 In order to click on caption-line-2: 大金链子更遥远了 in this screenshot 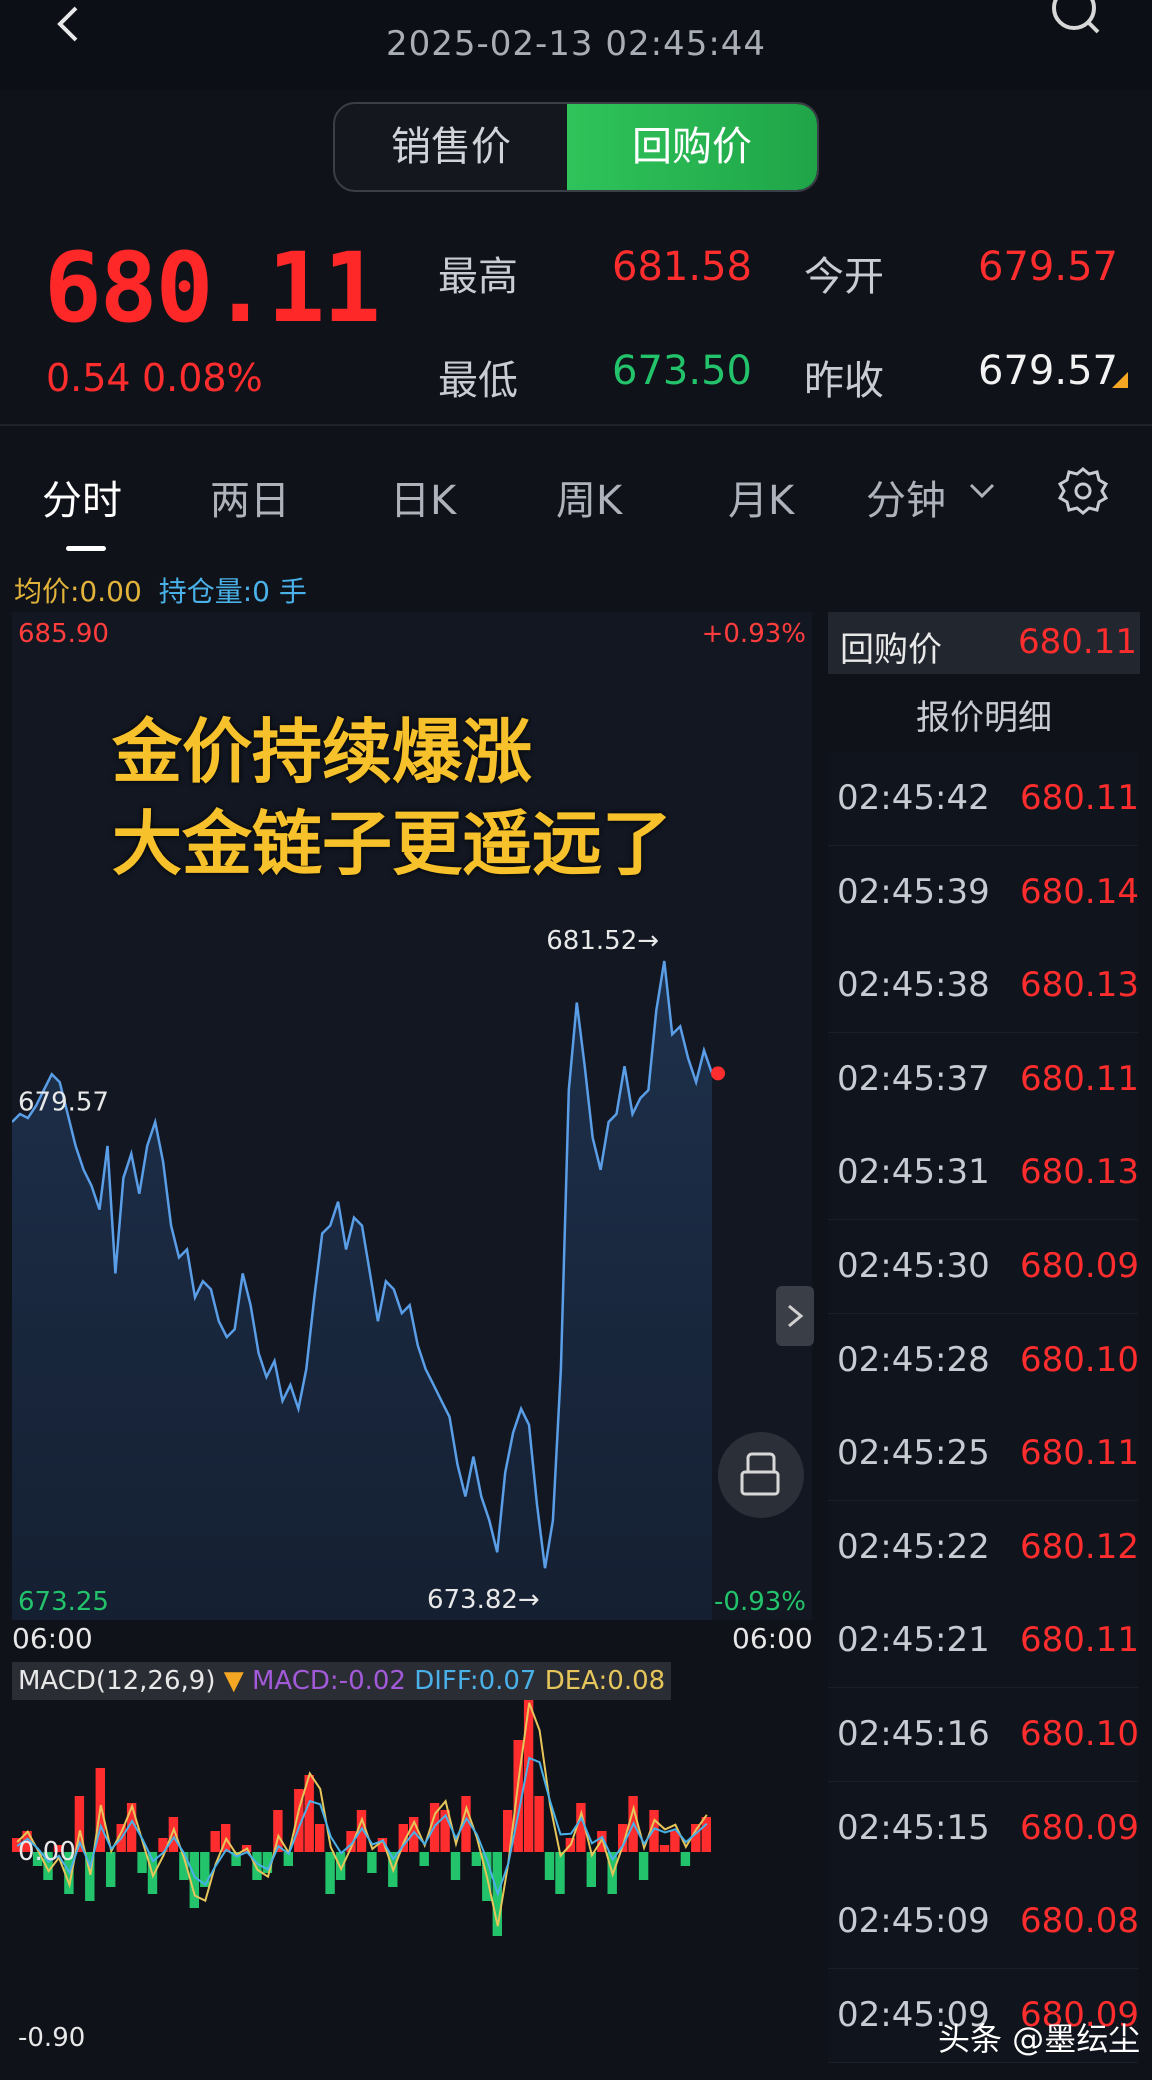, I will do `click(392, 844)`.